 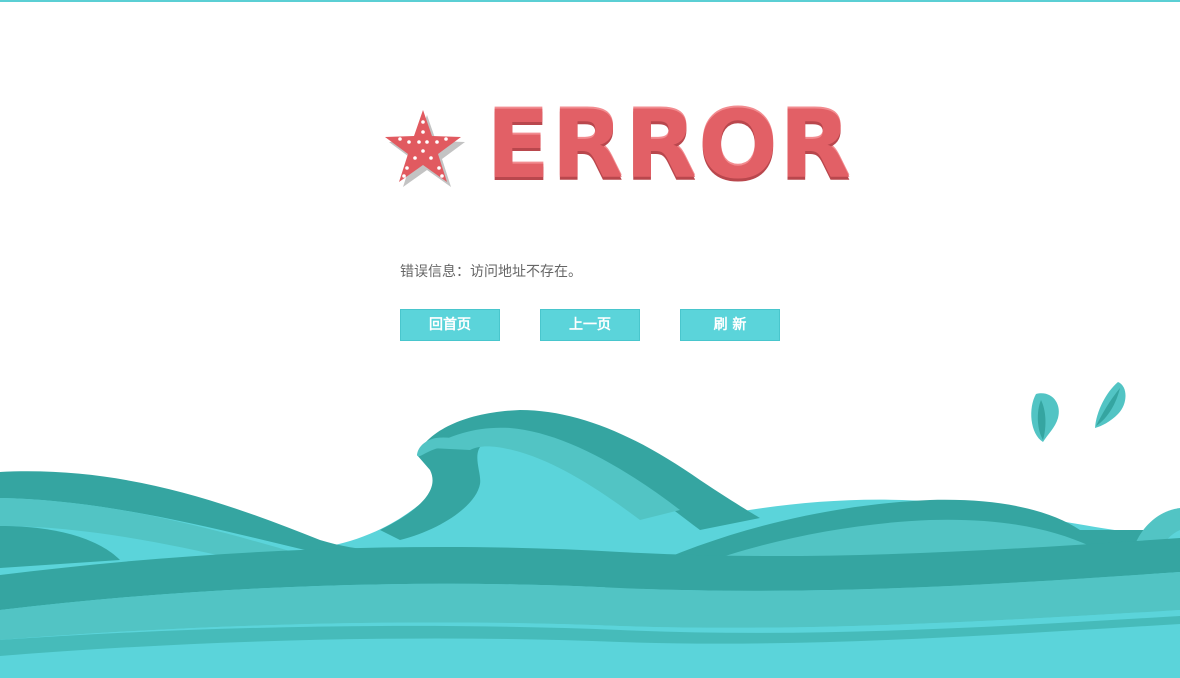 I want to click on error-message: 错误信息：访问地址不存在。, so click(x=491, y=272).